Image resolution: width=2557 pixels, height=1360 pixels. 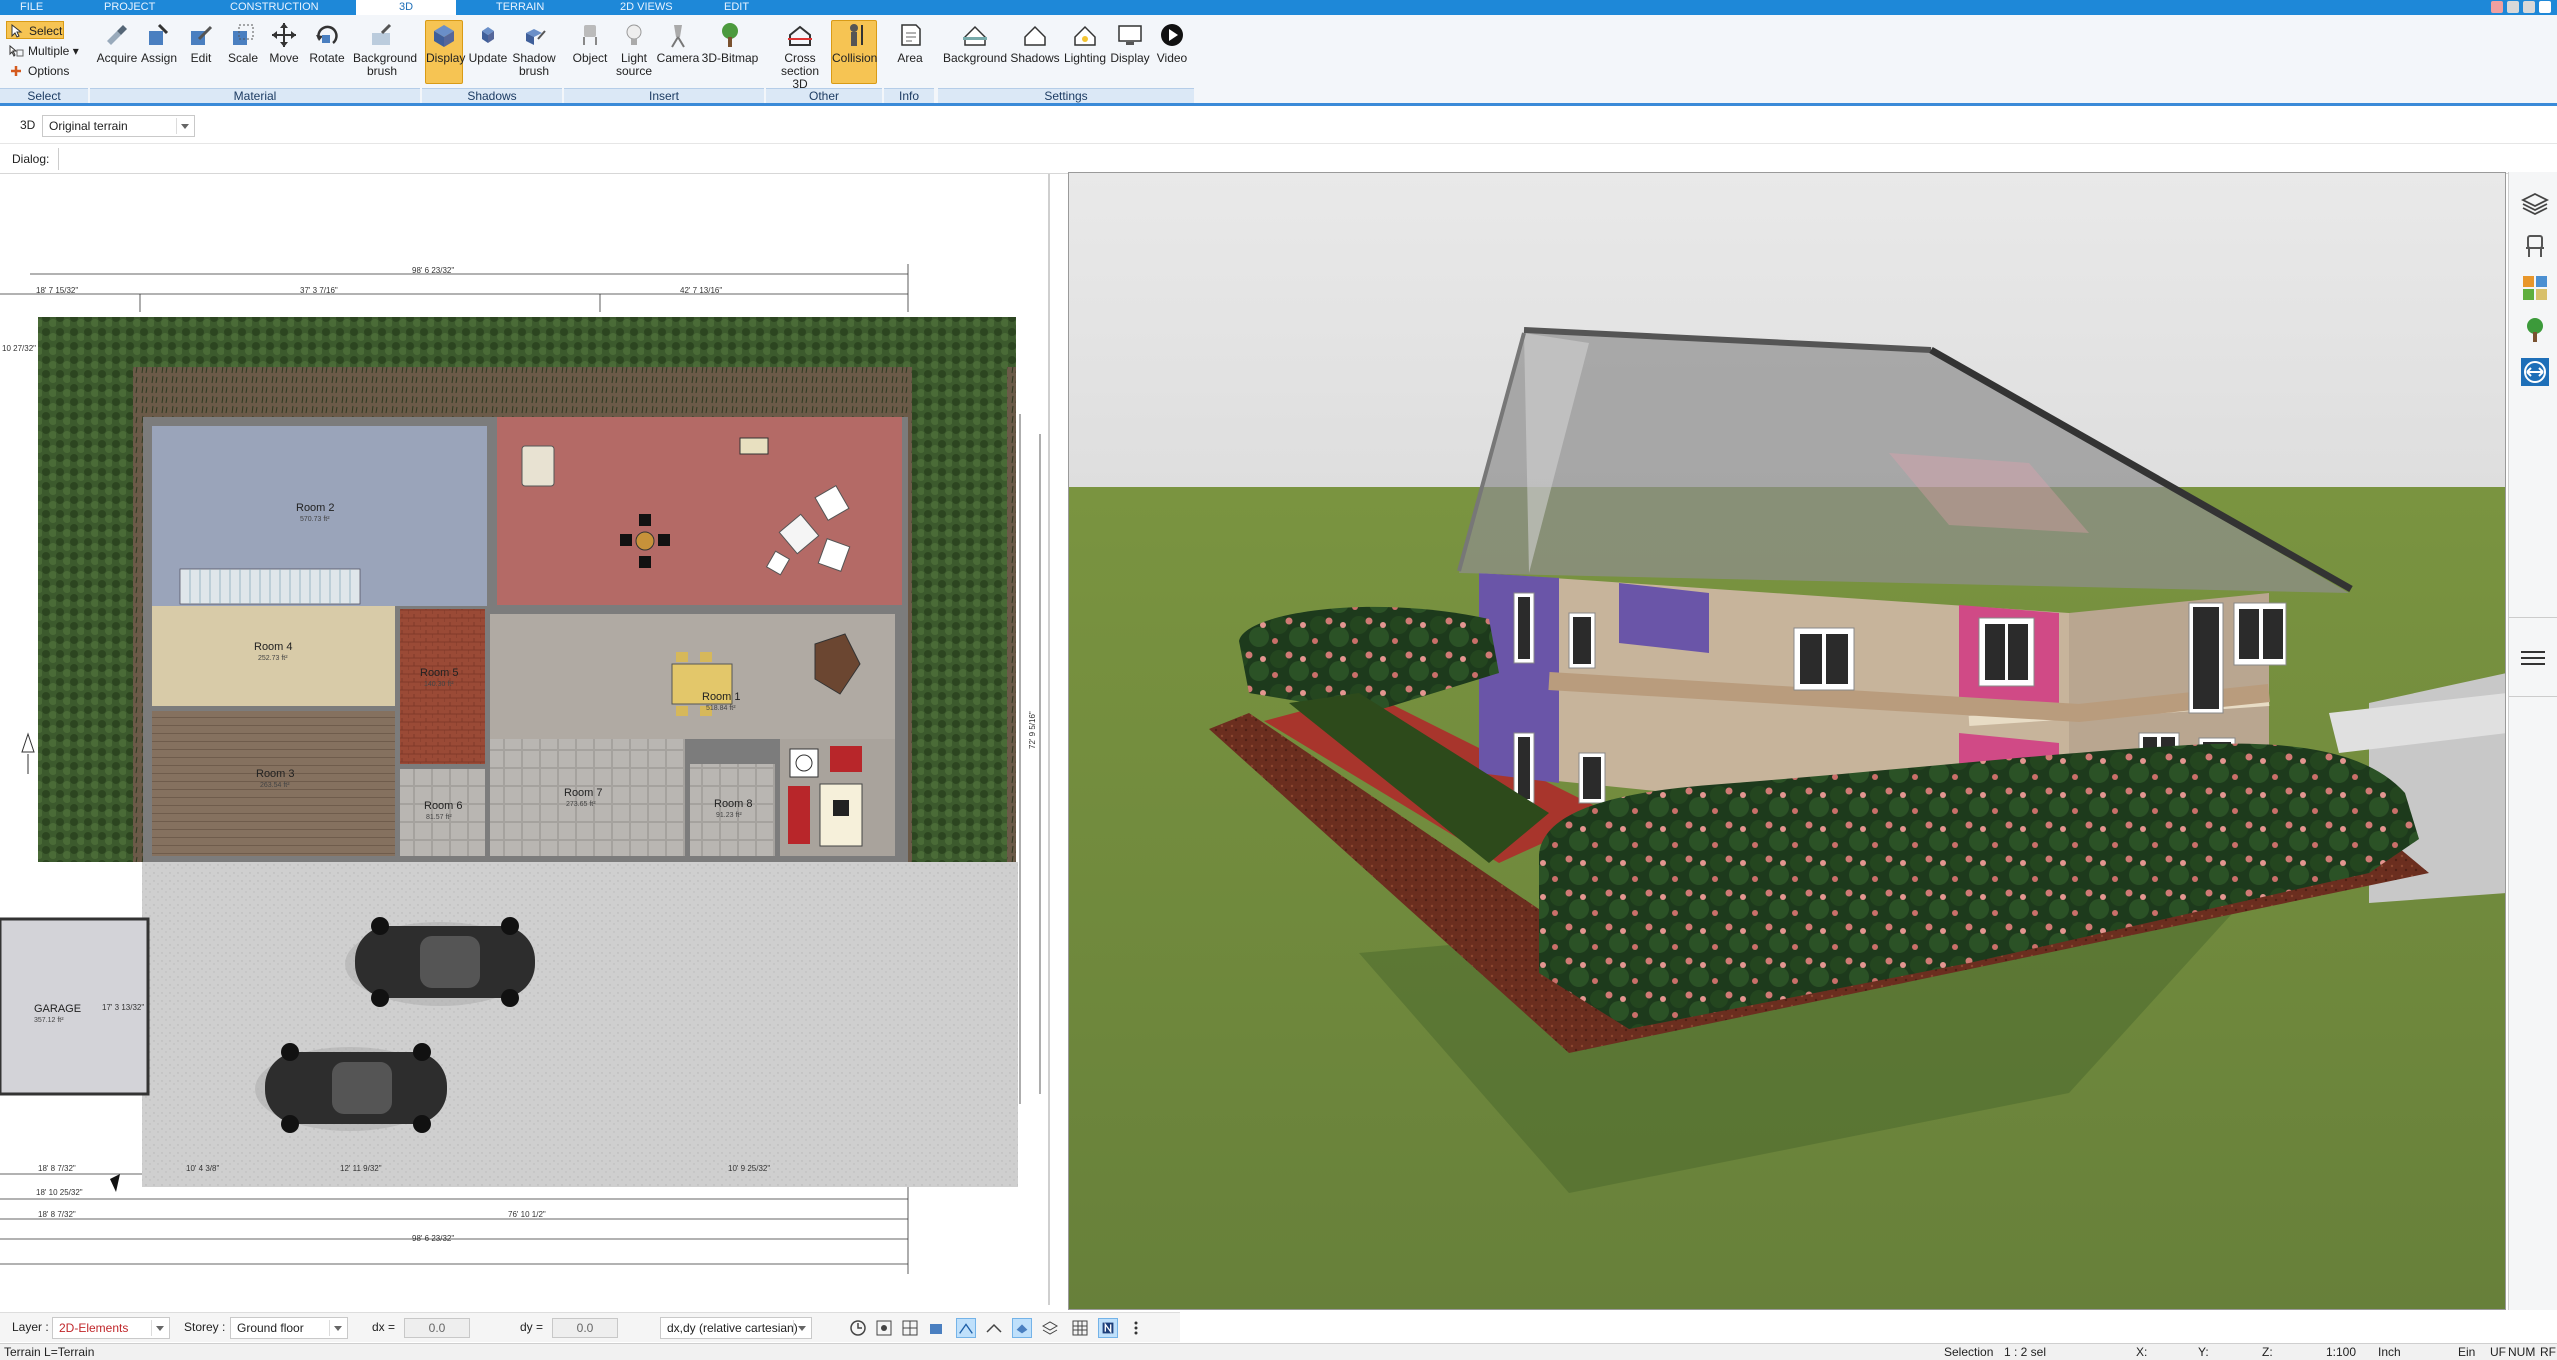 What do you see at coordinates (2535, 204) in the screenshot?
I see `layers-icon` at bounding box center [2535, 204].